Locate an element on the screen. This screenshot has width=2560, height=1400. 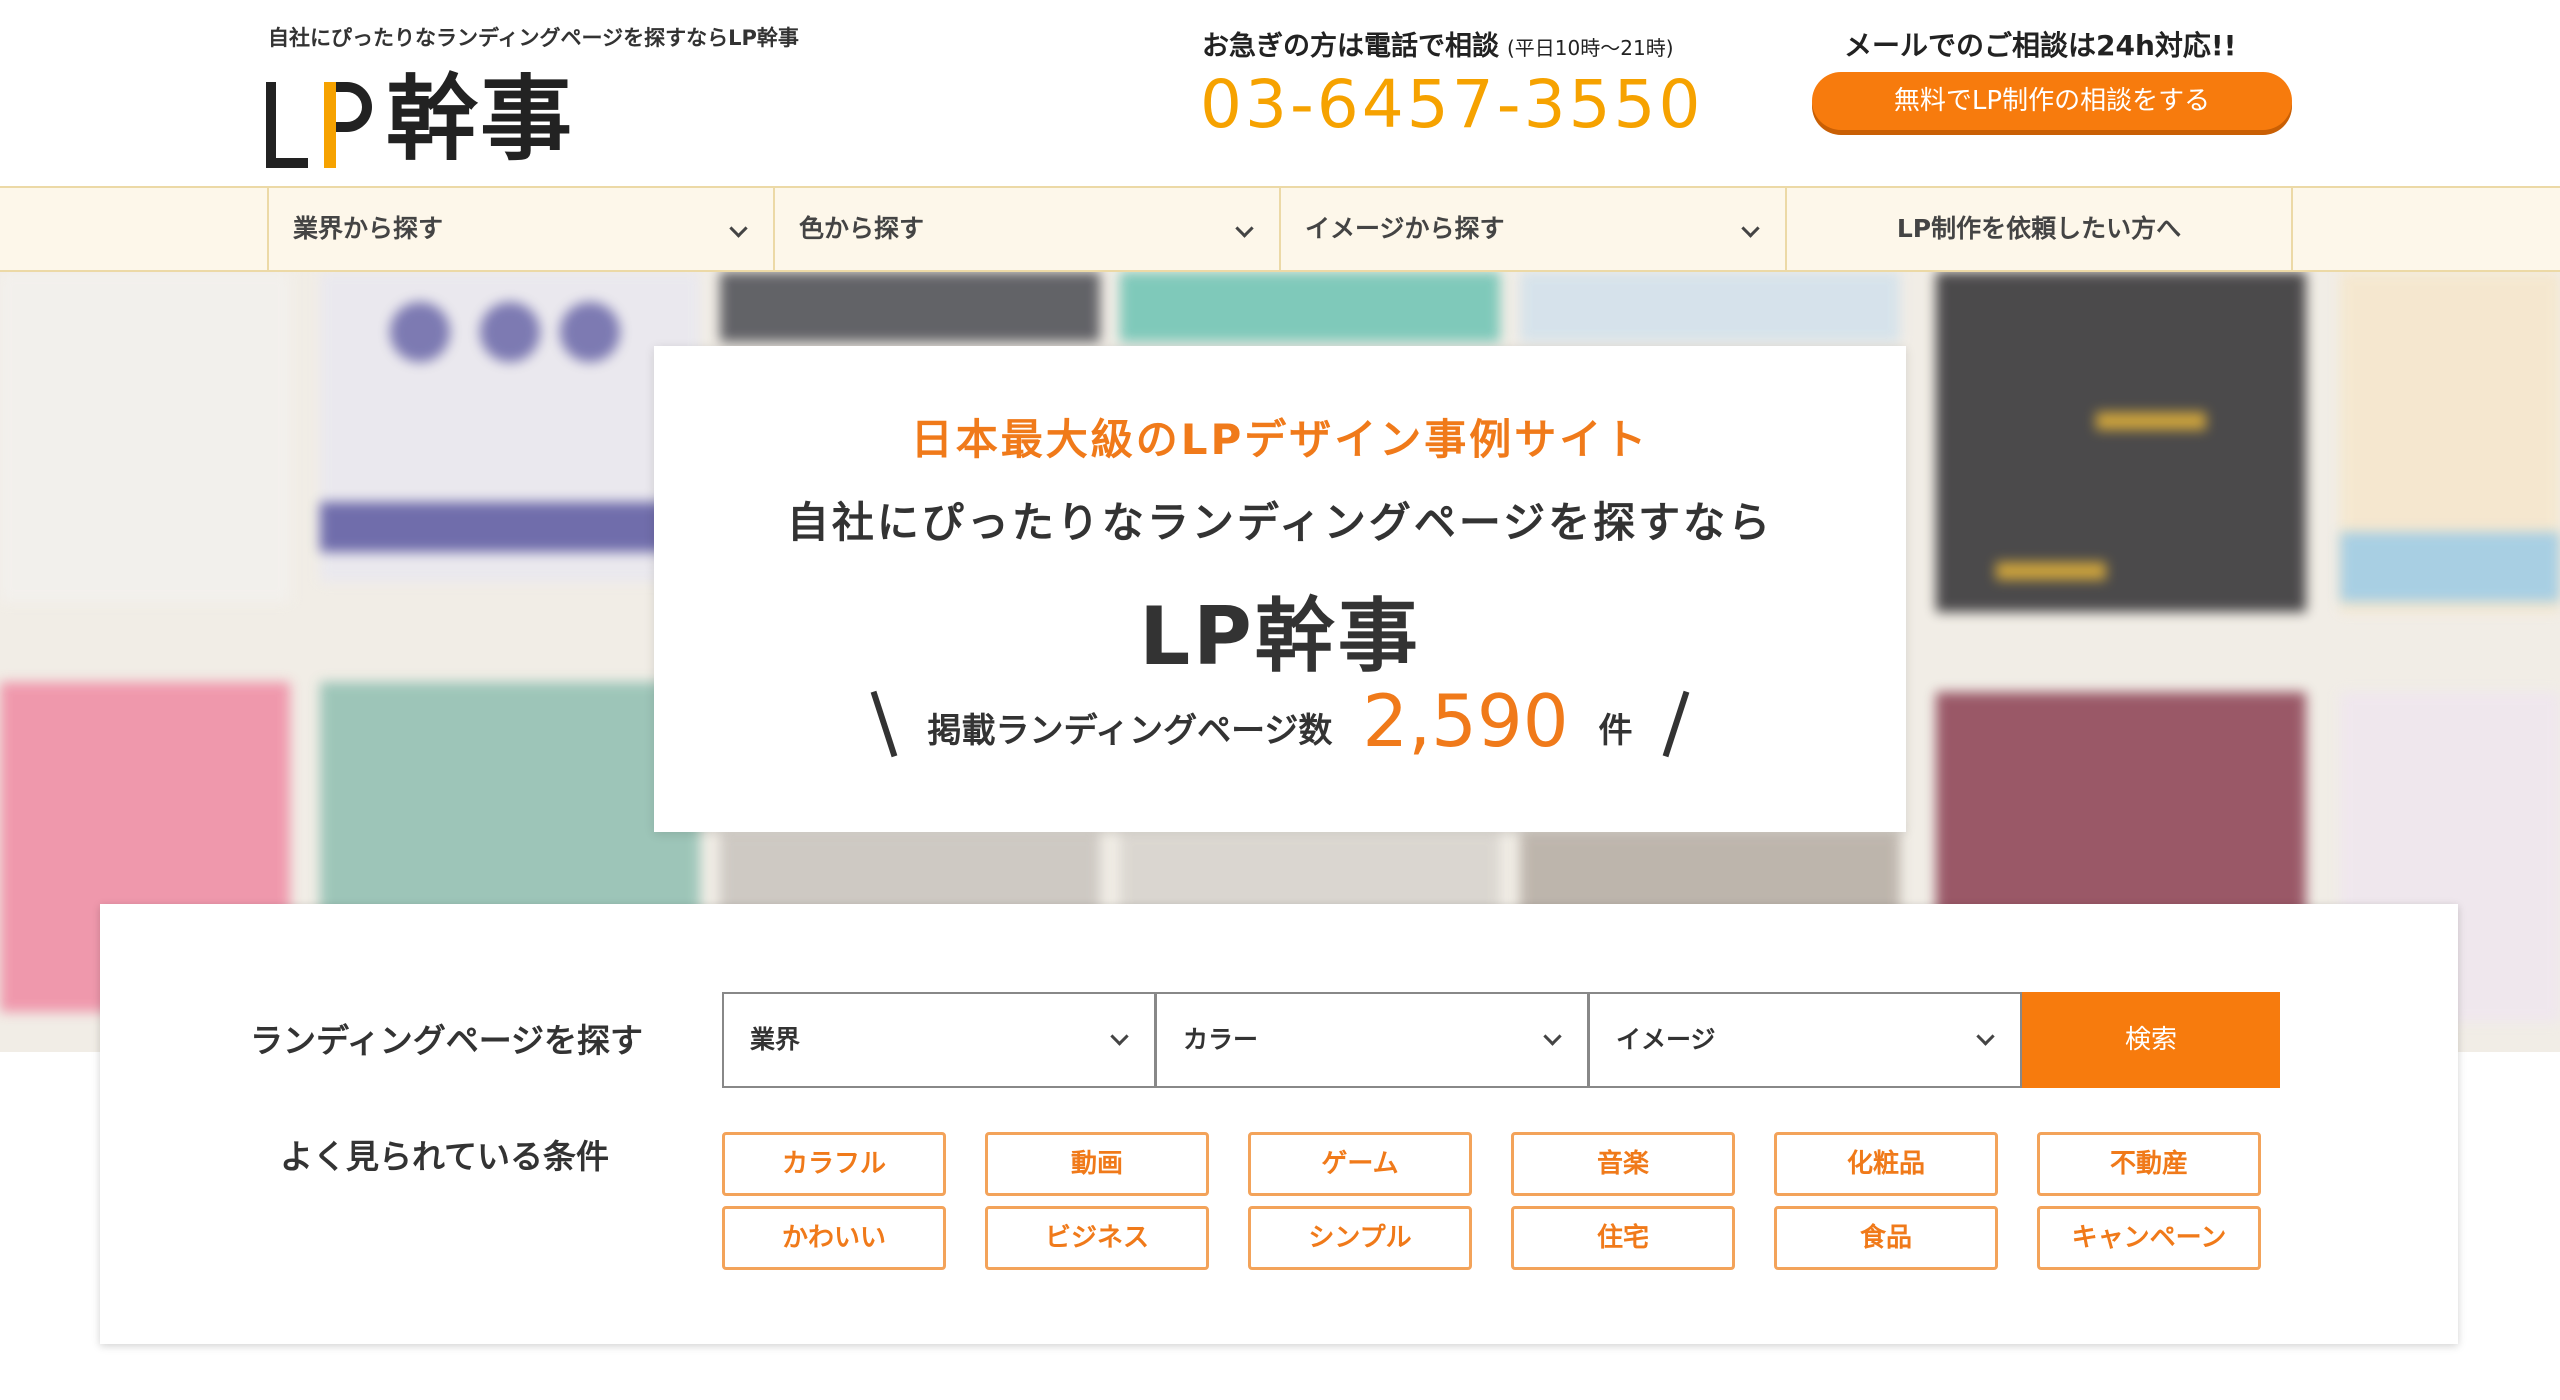
nav-item-label: 色から探す is located at coordinates (862, 228).